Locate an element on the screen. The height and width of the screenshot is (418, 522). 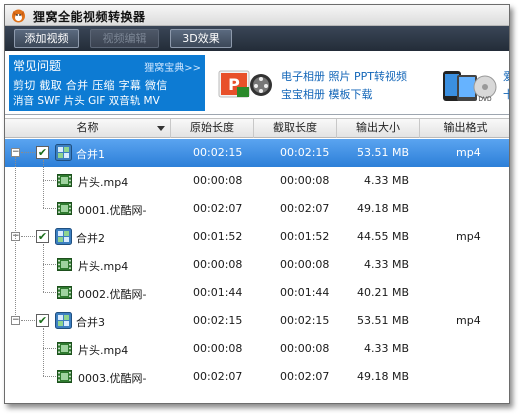
header-name: 名称 is located at coordinates (88, 128).